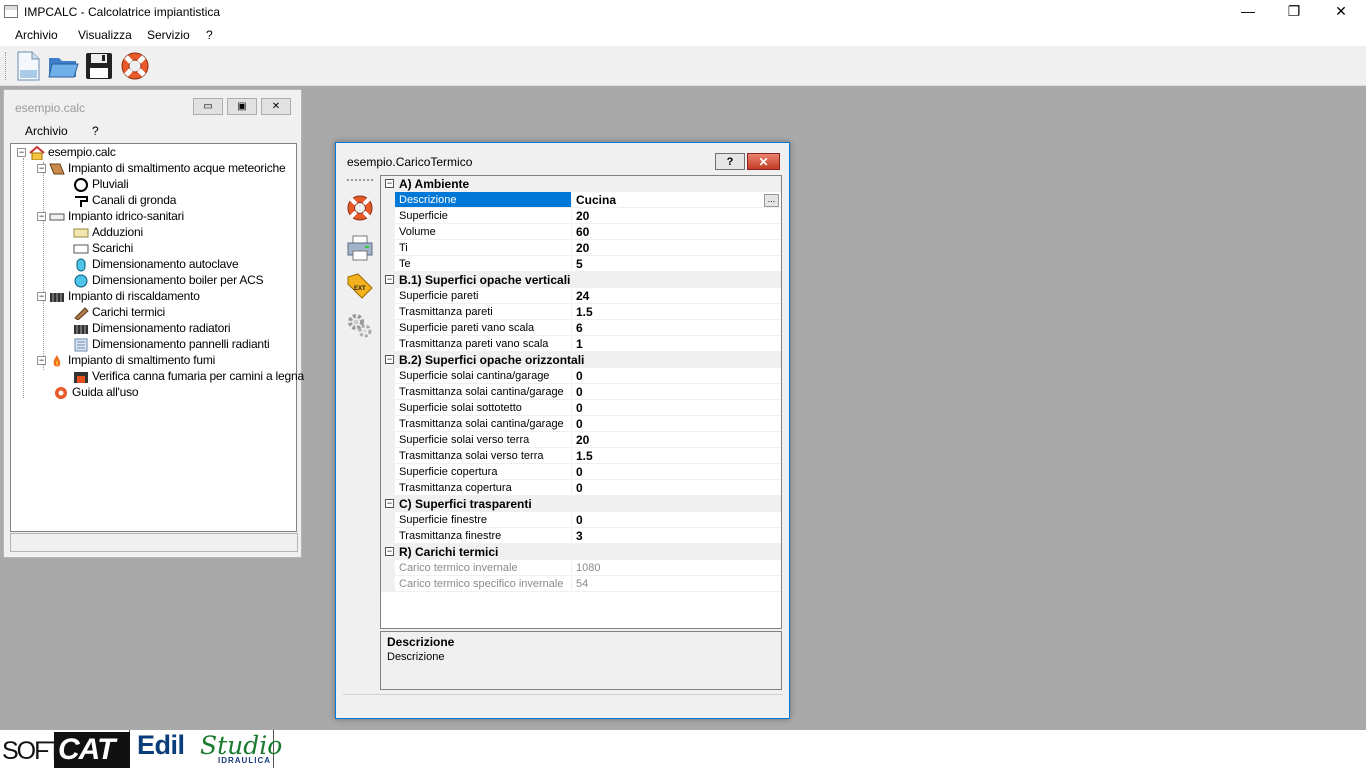 This screenshot has width=1366, height=768. I want to click on prop-volume: Volume 60, so click(581, 232).